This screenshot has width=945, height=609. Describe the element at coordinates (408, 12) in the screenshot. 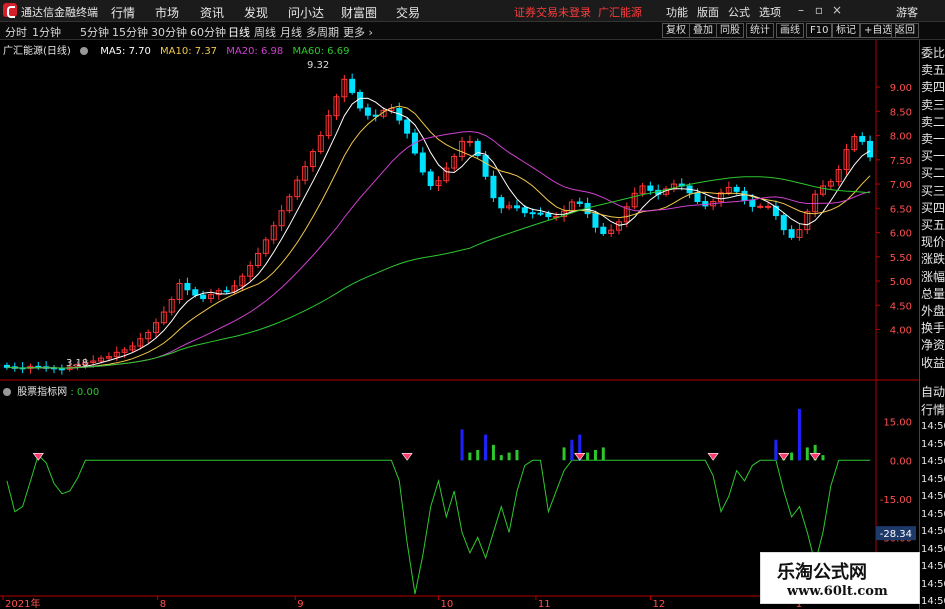

I see `menu-jiaoyi: 交易` at that location.